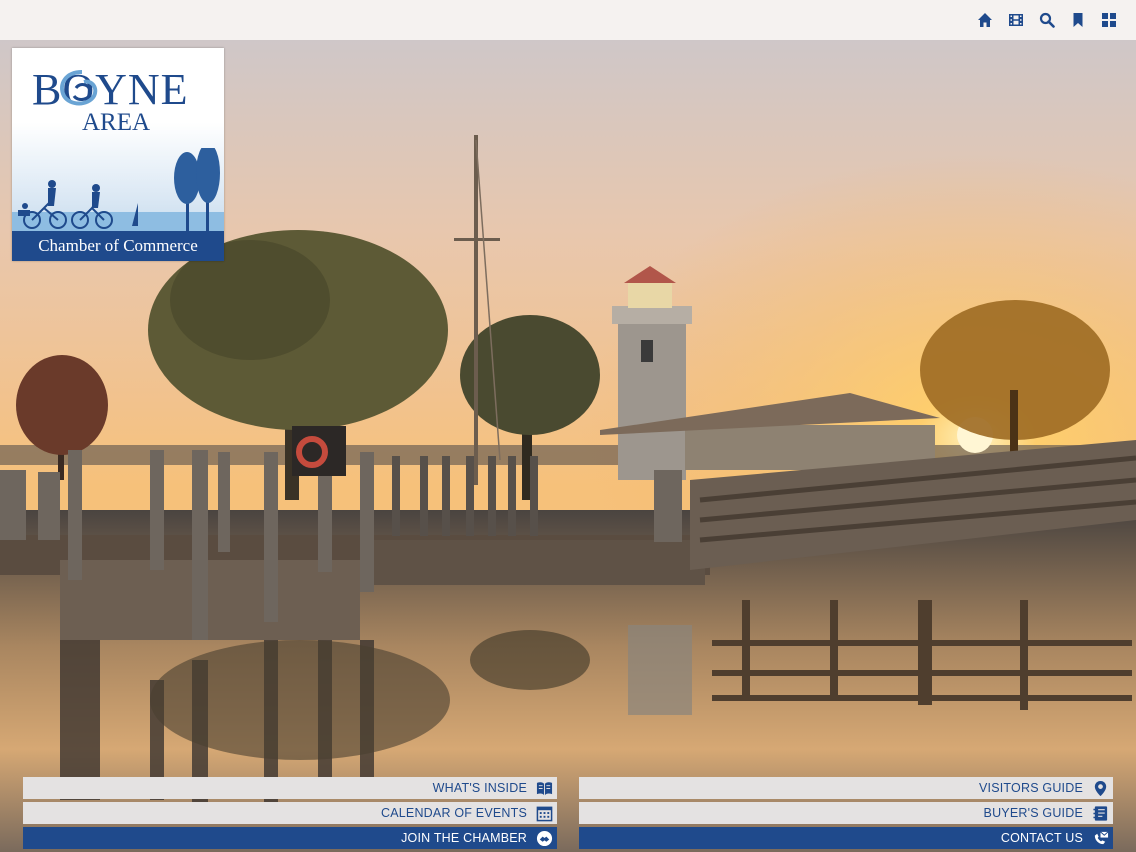 The width and height of the screenshot is (1136, 852). I want to click on contact-label: CONTACT US, so click(1041, 838).